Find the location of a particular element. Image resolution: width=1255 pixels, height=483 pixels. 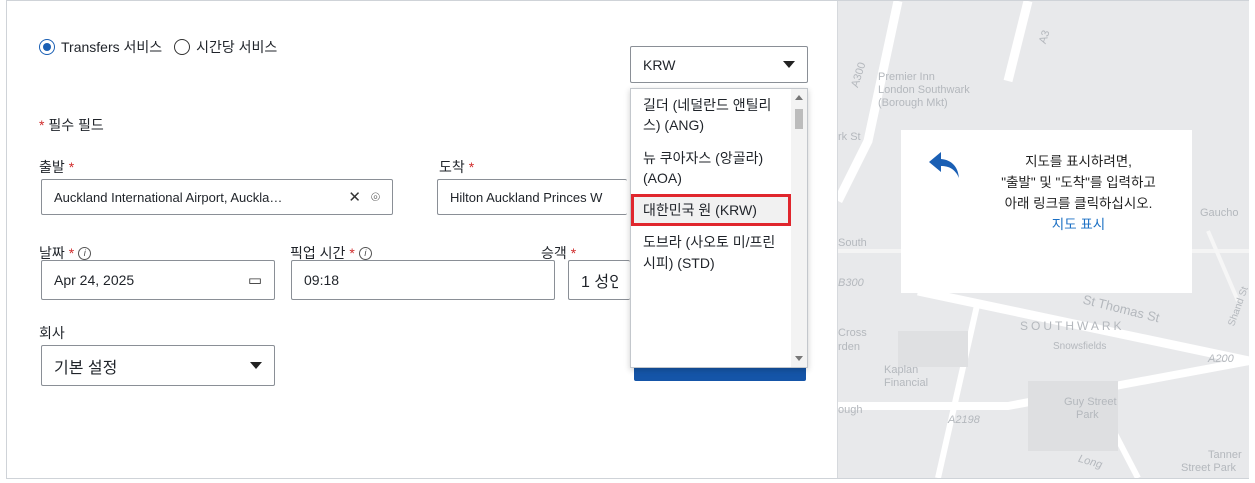

scroll-up-icon is located at coordinates (799, 97).